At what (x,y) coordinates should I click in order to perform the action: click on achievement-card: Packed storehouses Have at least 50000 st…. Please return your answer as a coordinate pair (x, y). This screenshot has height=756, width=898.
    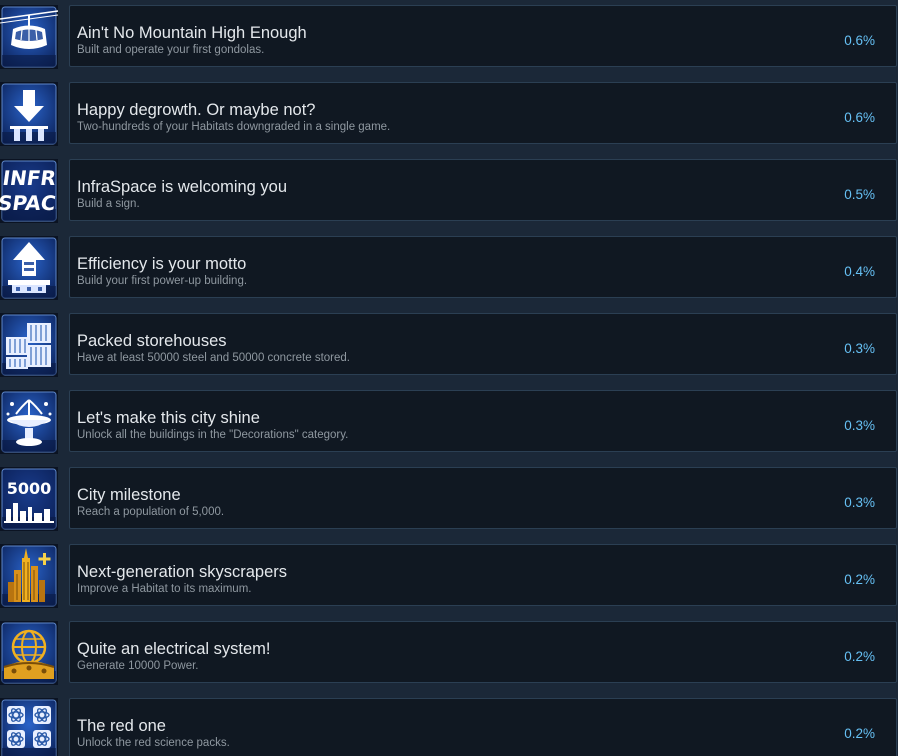
    Looking at the image, I should click on (483, 344).